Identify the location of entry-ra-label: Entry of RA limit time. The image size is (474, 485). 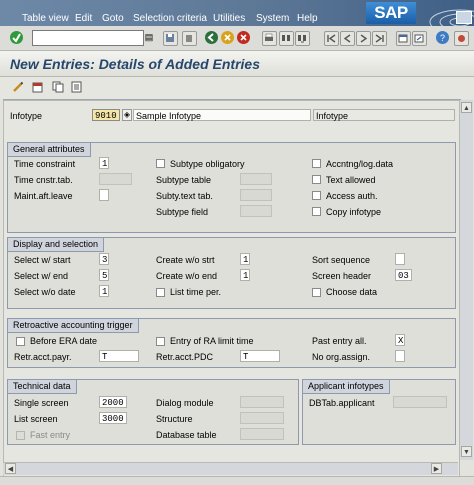
(212, 341).